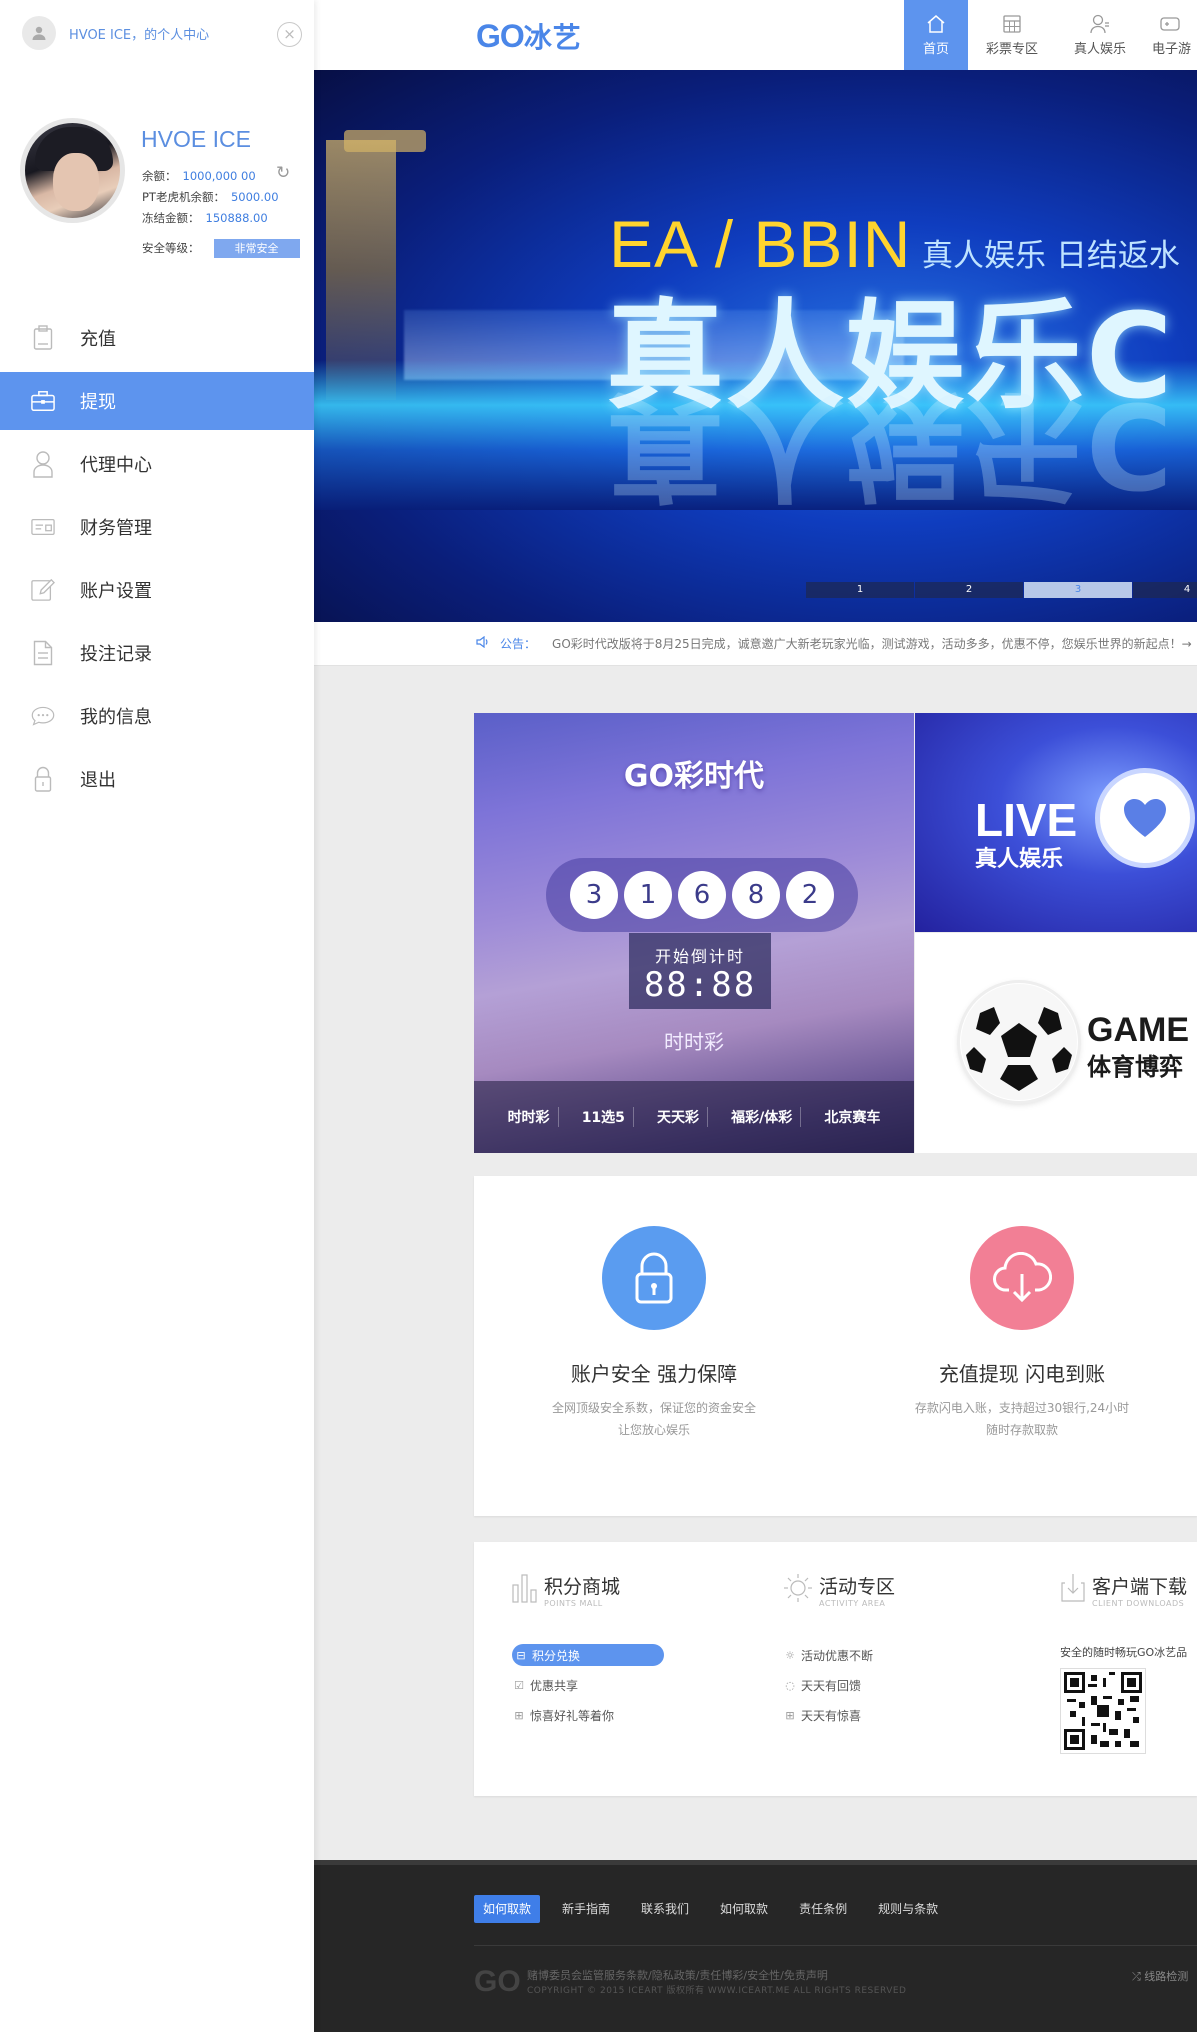  I want to click on menu-item-agent: 代理中心, so click(157, 464).